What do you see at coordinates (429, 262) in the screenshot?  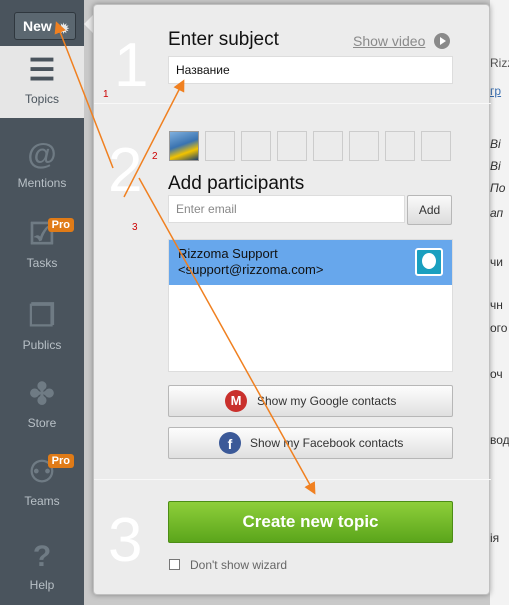 I see `support-avatar-icon` at bounding box center [429, 262].